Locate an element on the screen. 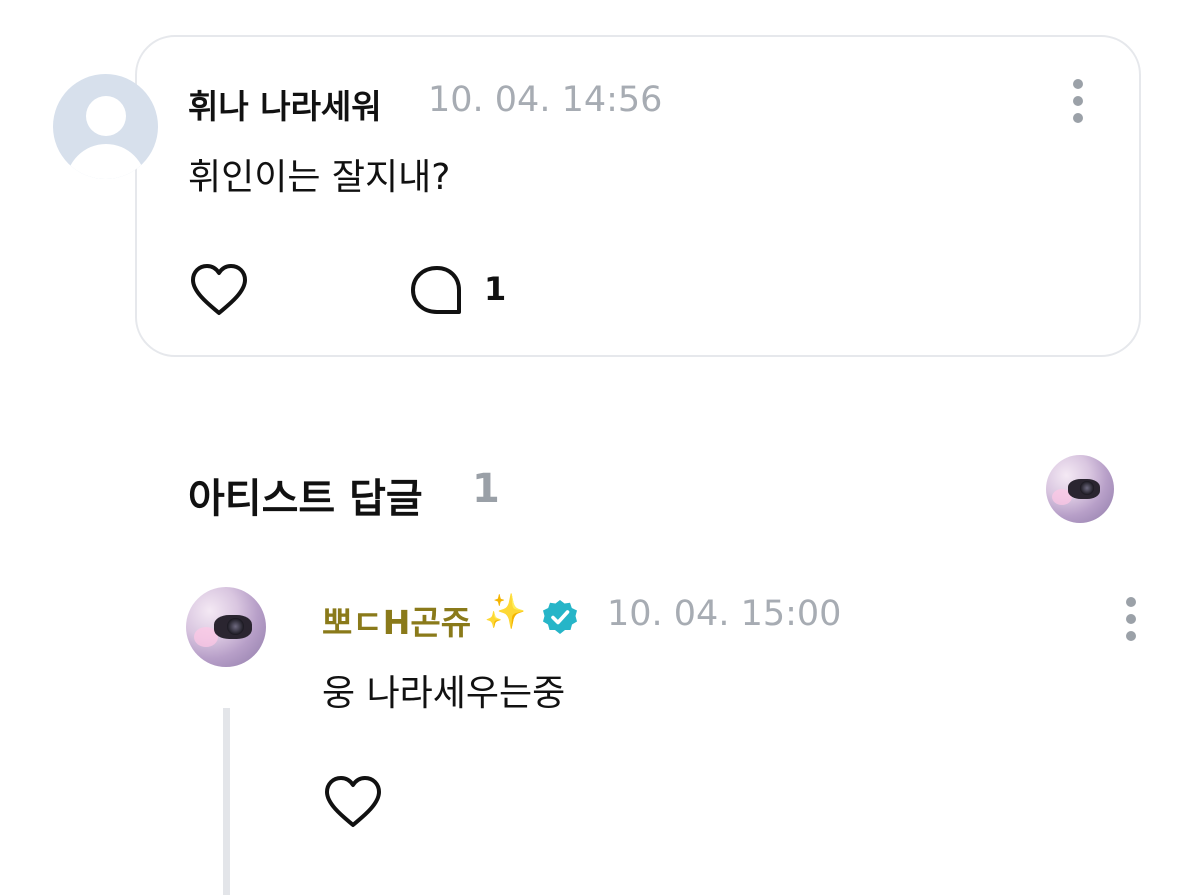 This screenshot has width=1200, height=895. reply-more-menu-icon is located at coordinates (1131, 619).